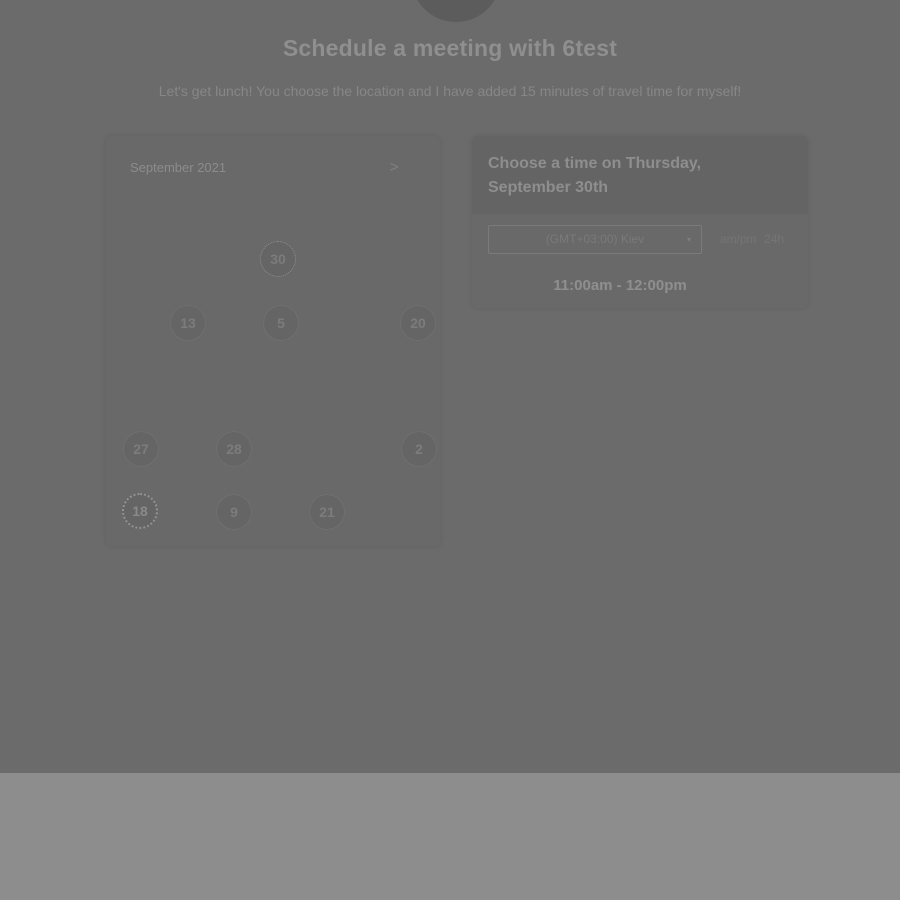  What do you see at coordinates (620, 286) in the screenshot?
I see `time-slot: 11:00am - 12:00pm` at bounding box center [620, 286].